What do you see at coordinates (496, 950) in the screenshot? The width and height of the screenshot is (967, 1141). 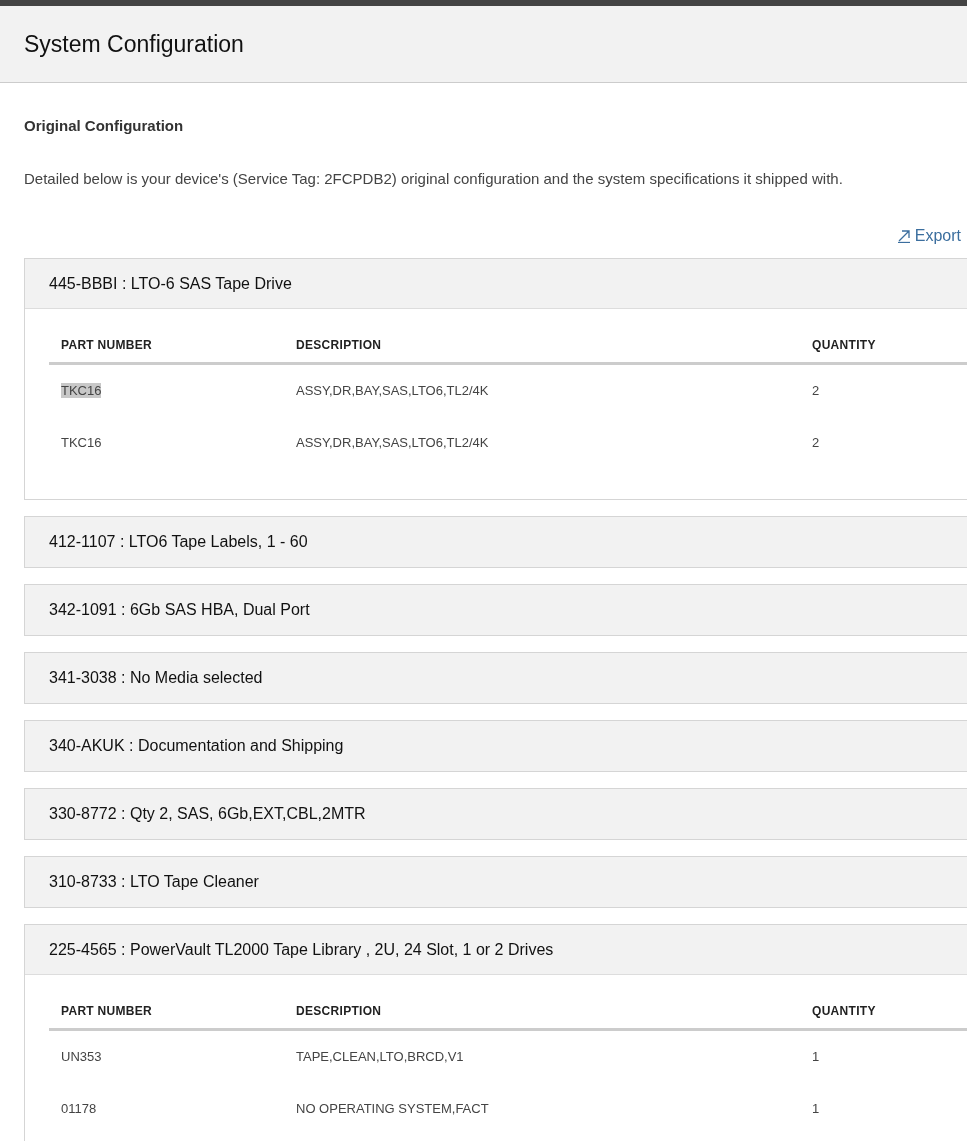 I see `group-header: 225-4565 : PowerVault TL2000 Tape Library , 2U, 24 Slot, 1 or 2 Drives` at bounding box center [496, 950].